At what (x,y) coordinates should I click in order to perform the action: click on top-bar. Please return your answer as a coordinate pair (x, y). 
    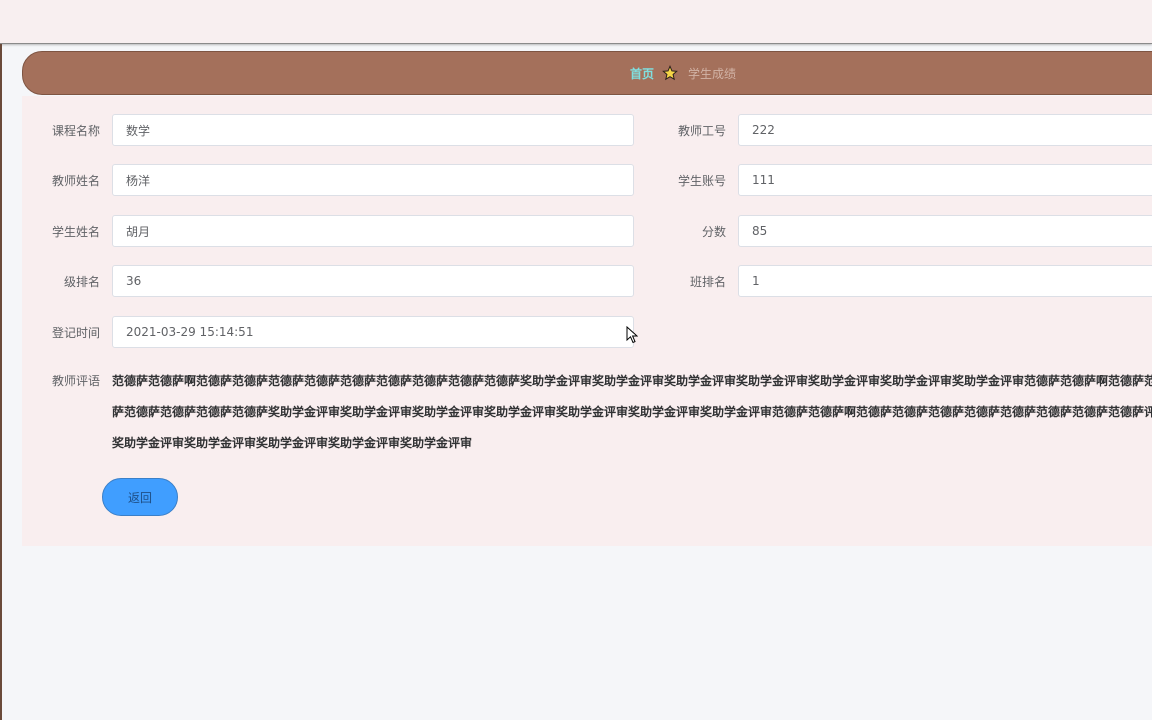
    Looking at the image, I should click on (576, 22).